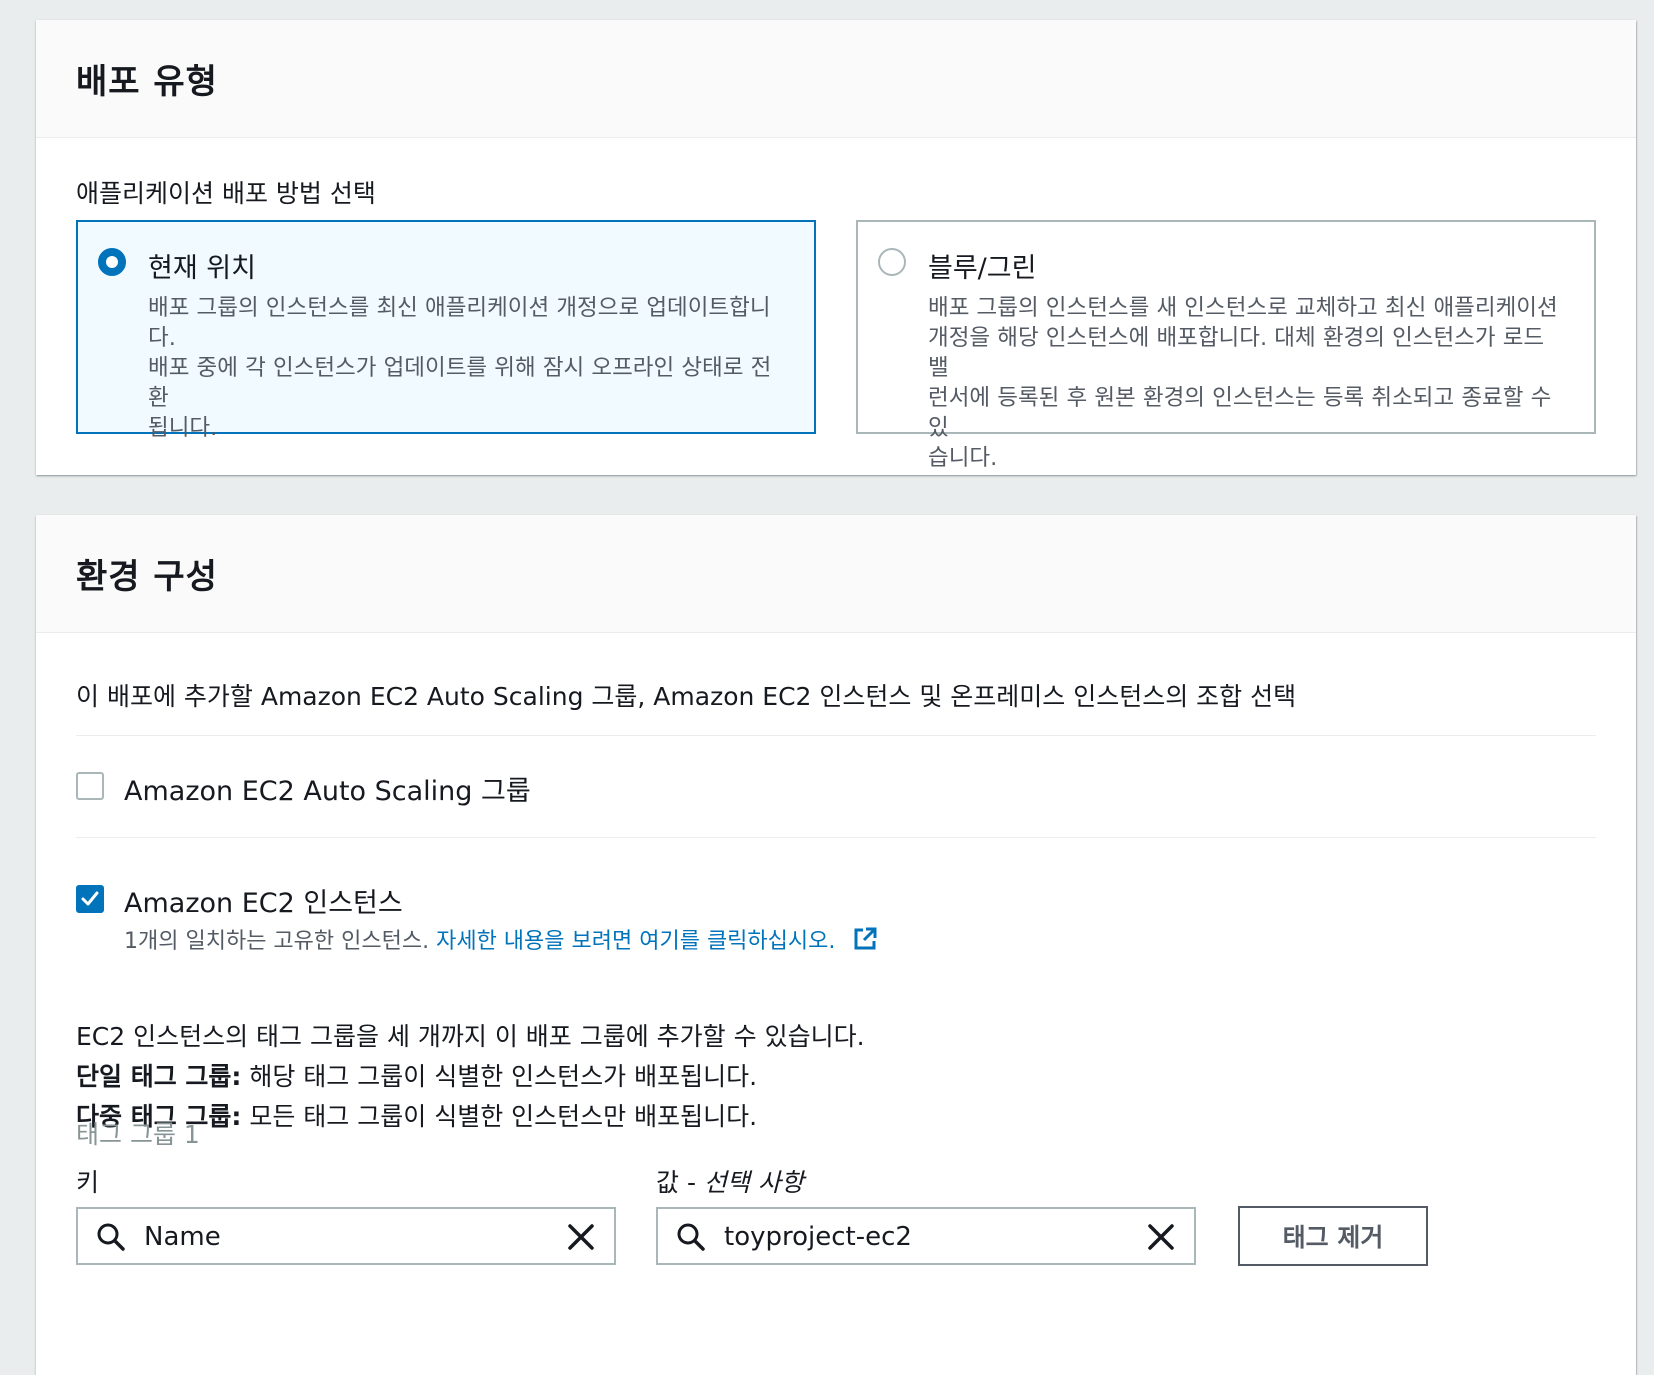  I want to click on remove-tag-button: 태그 제거, so click(1333, 1236).